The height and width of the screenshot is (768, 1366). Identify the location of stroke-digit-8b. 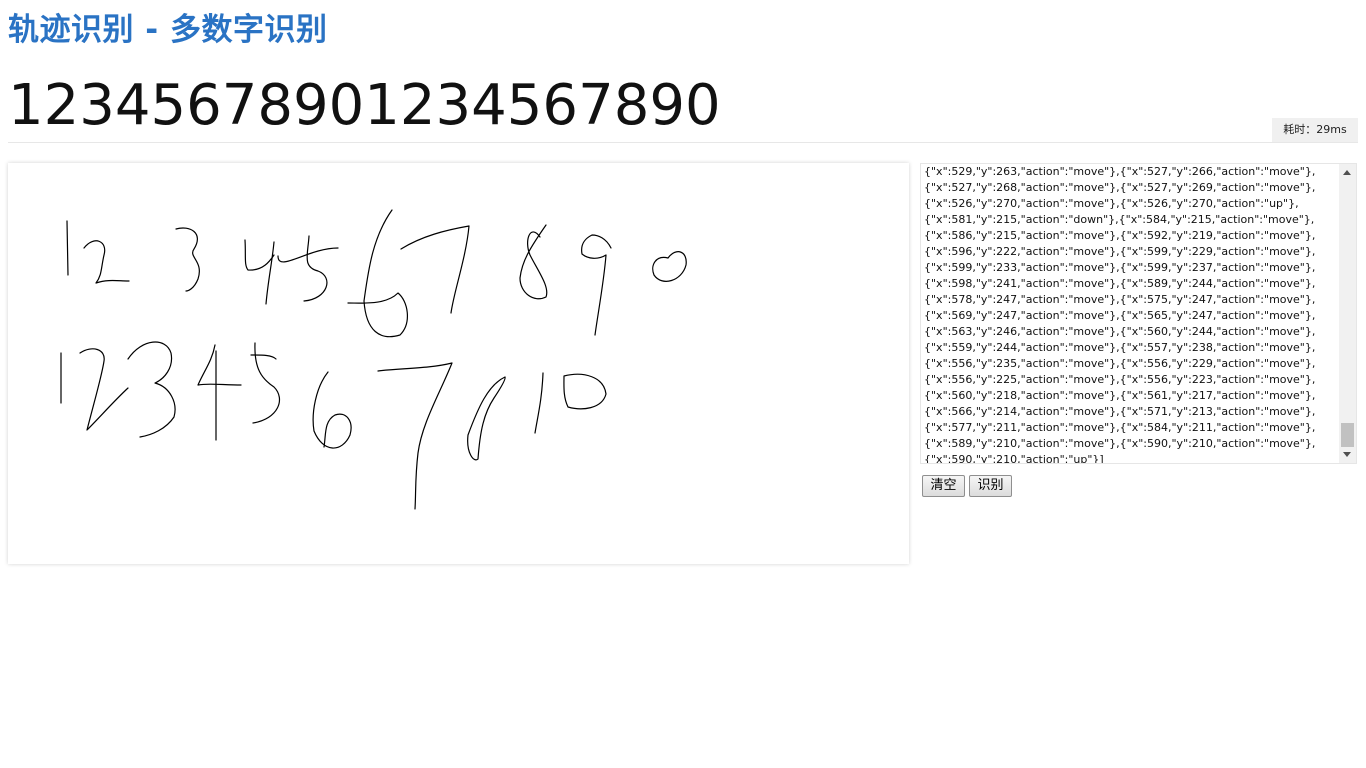
(486, 418).